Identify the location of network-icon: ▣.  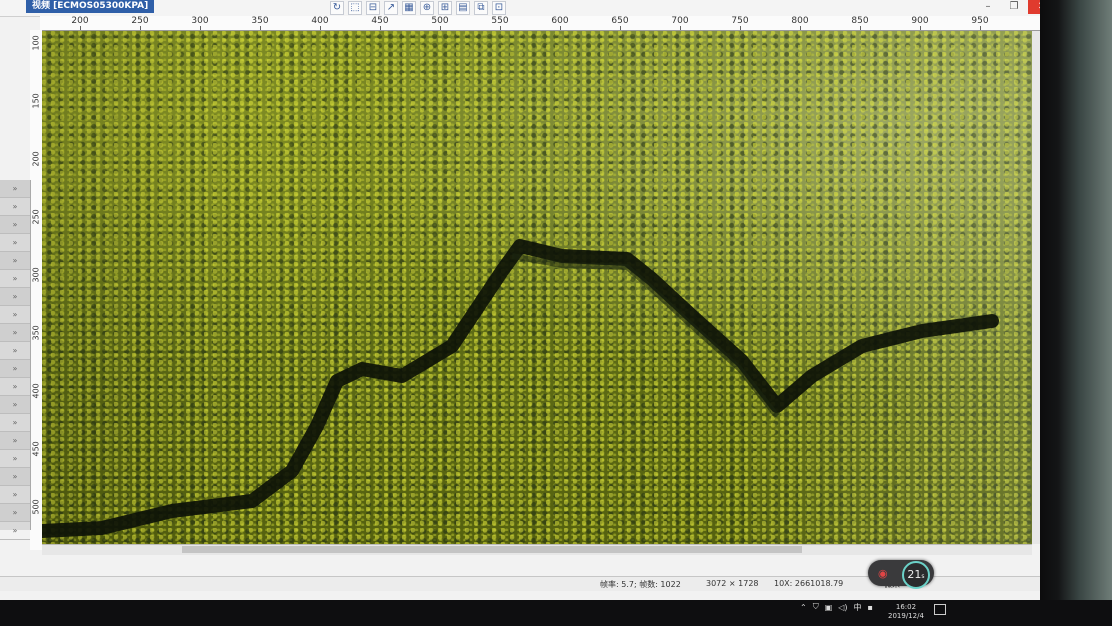
(829, 607).